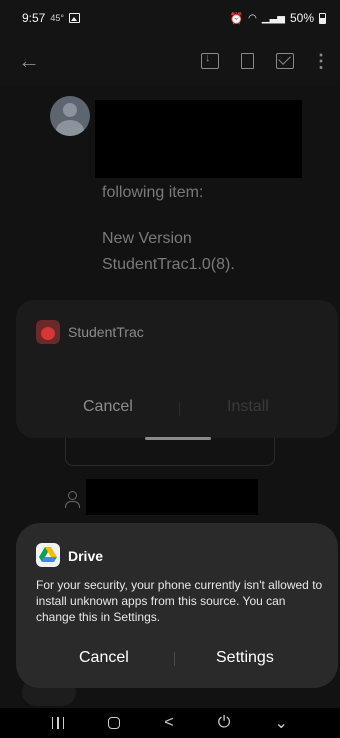 This screenshot has height=738, width=340. Describe the element at coordinates (285, 61) in the screenshot. I see `mail-icon` at that location.